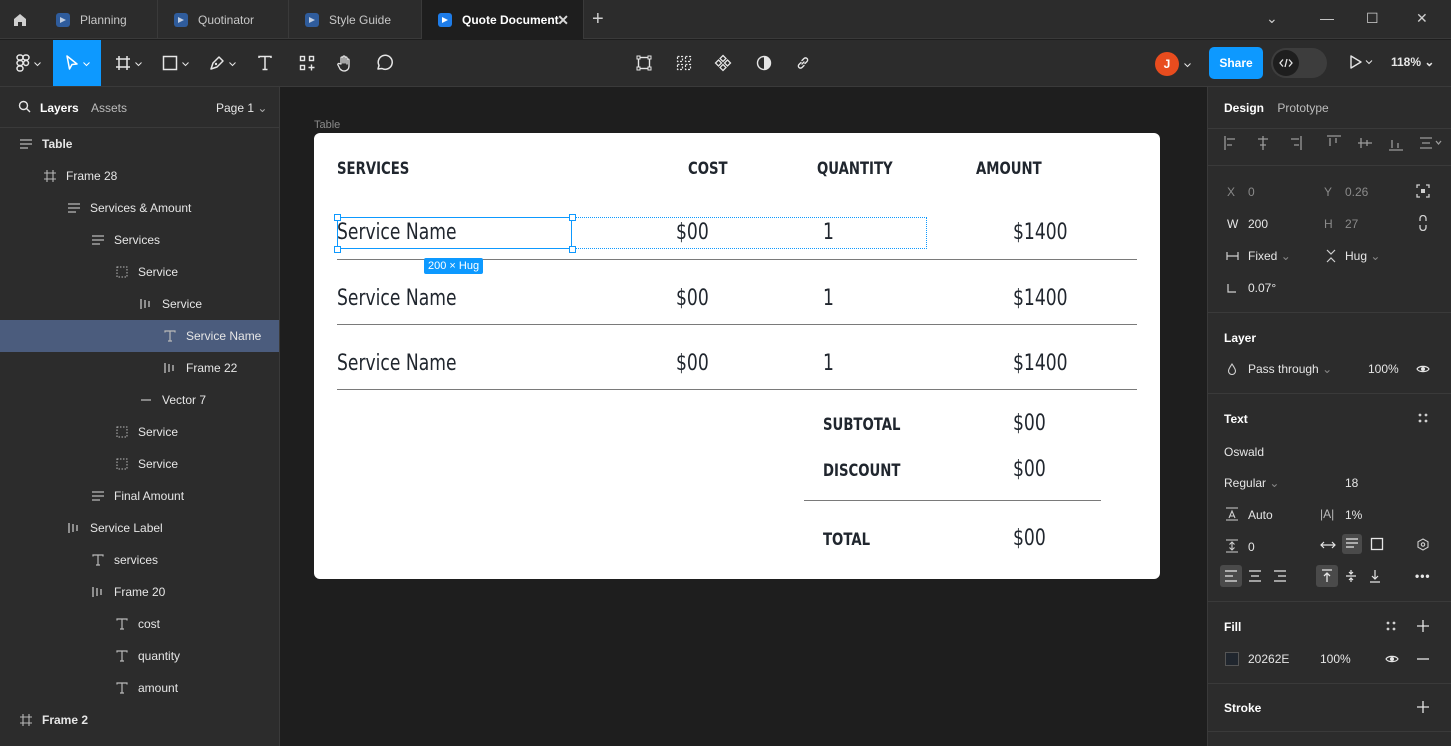  I want to click on close-window-icon: ✕, so click(1422, 18).